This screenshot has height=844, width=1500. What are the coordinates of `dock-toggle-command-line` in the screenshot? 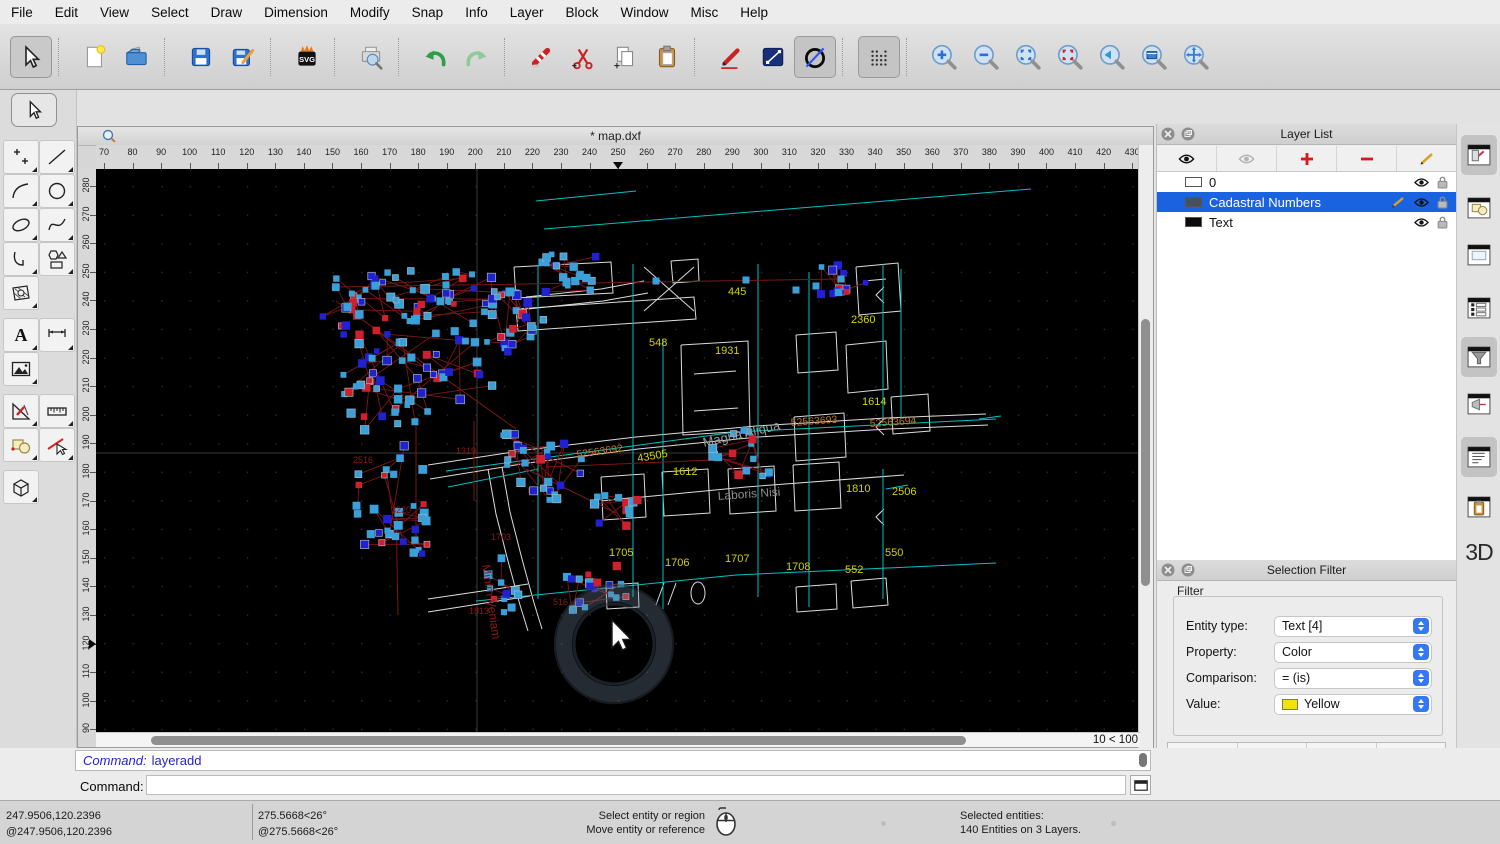 It's located at (1479, 457).